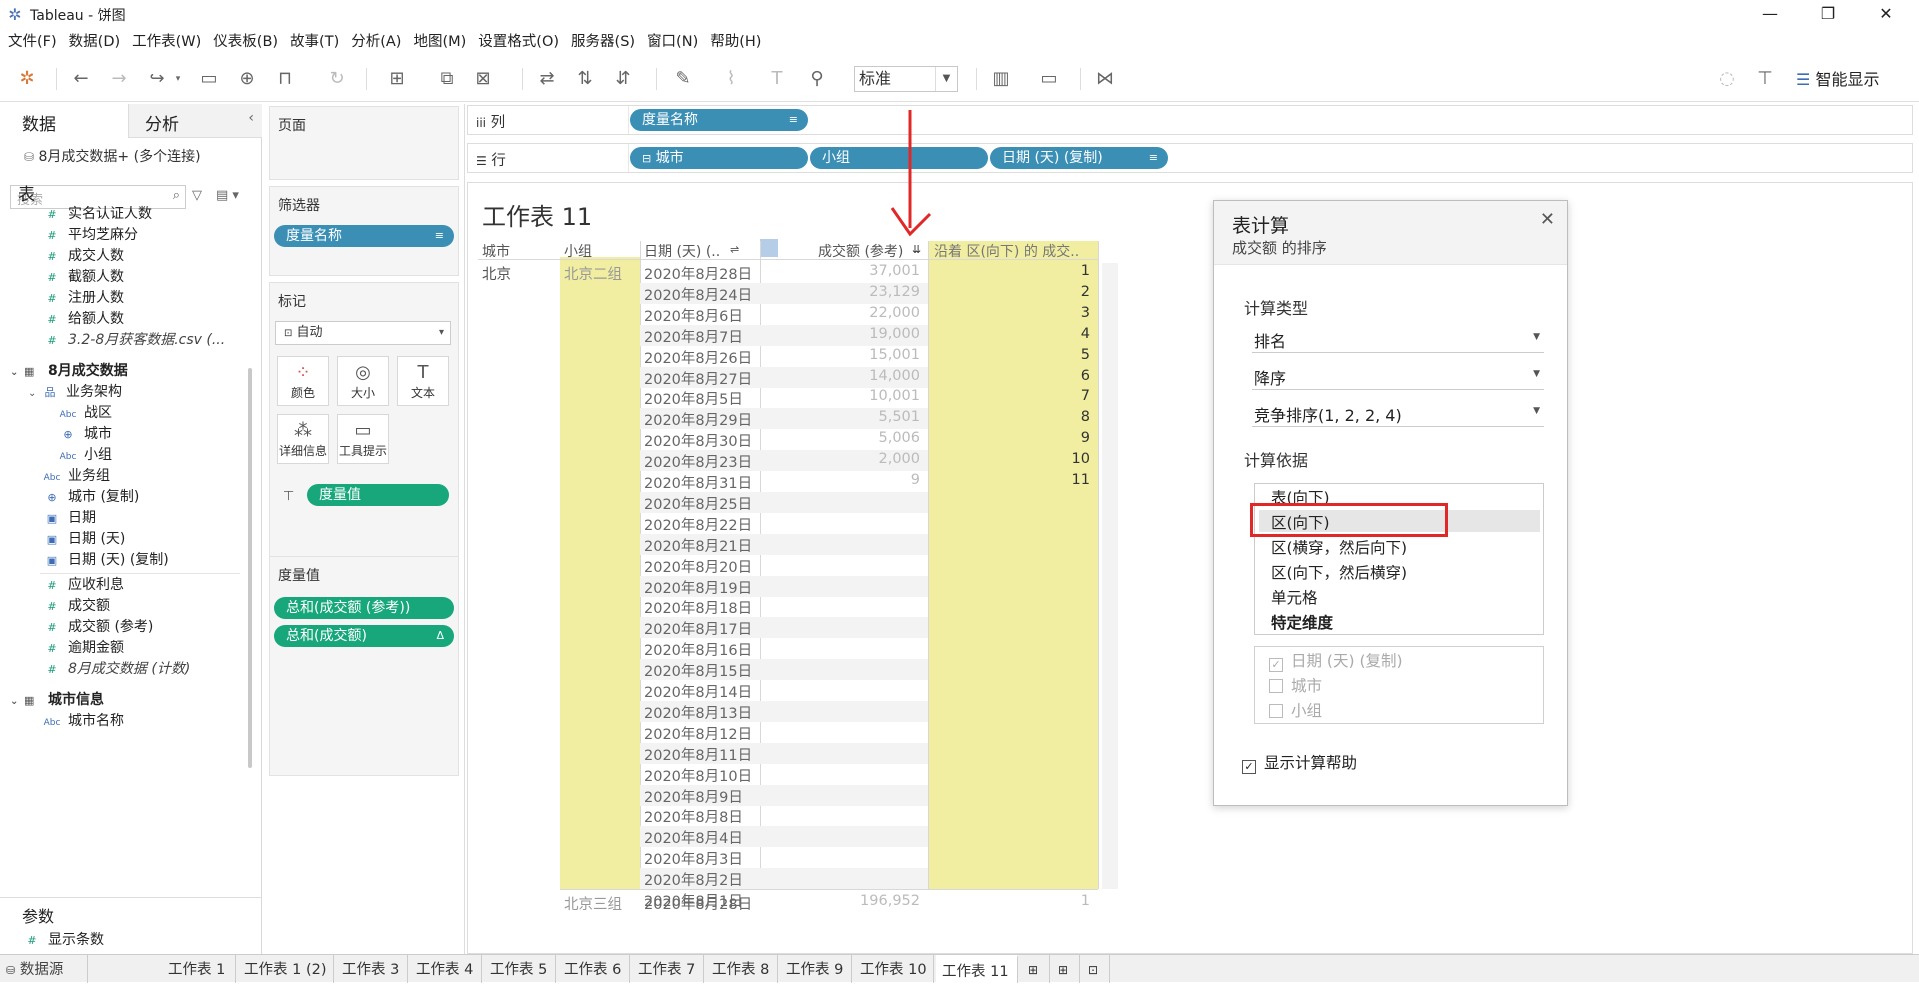 The width and height of the screenshot is (1919, 987). I want to click on header-rank: 沿着 区(向下) 的 成交.., so click(1006, 251).